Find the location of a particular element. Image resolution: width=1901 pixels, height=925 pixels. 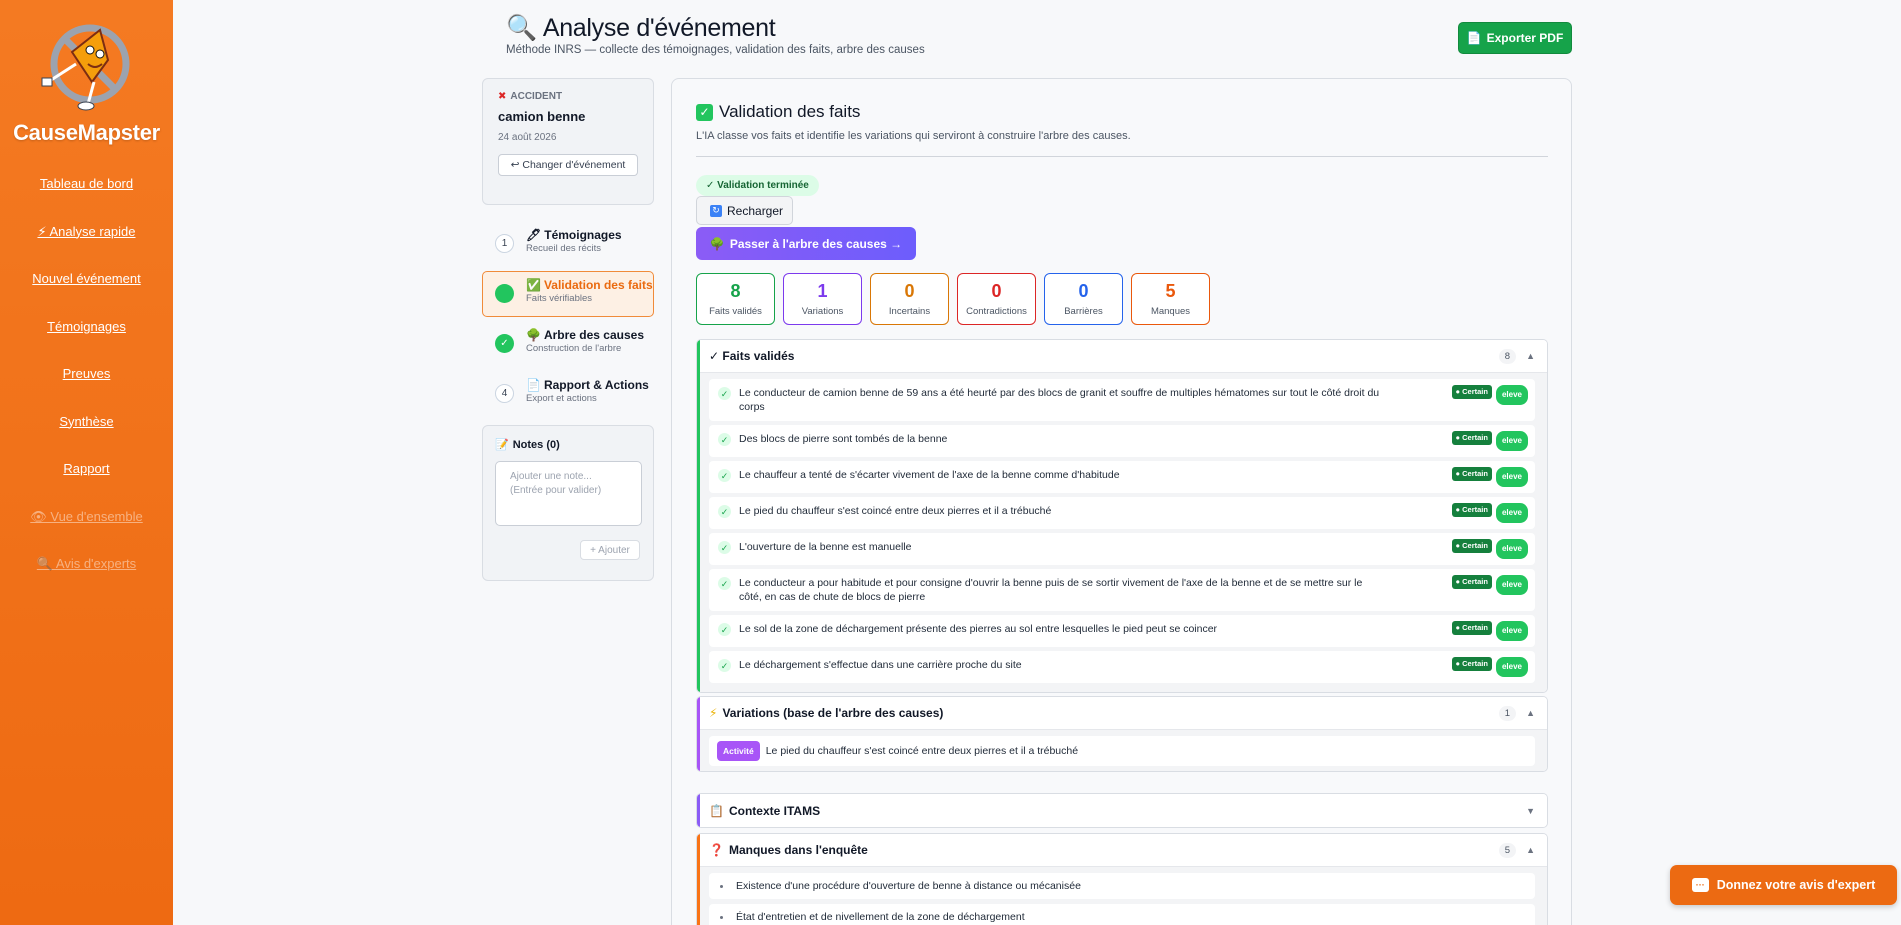

section-header-label: ⚡ Variations (base de l'arbre des causes) is located at coordinates (1104, 713).